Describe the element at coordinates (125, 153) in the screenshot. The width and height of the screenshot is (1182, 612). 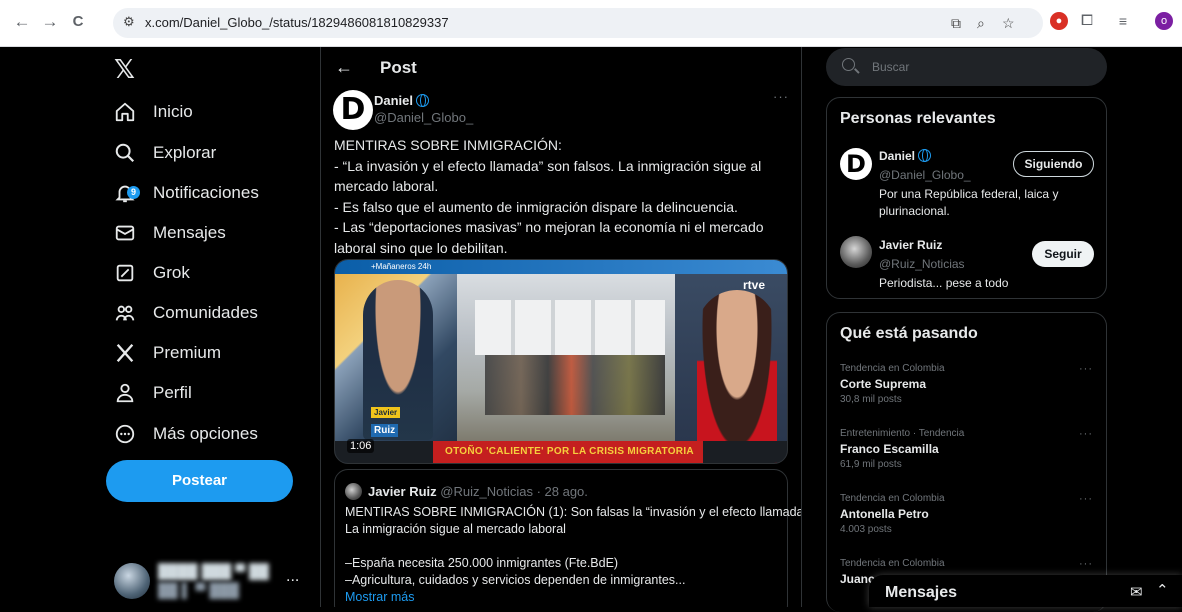
I see `search-icon` at that location.